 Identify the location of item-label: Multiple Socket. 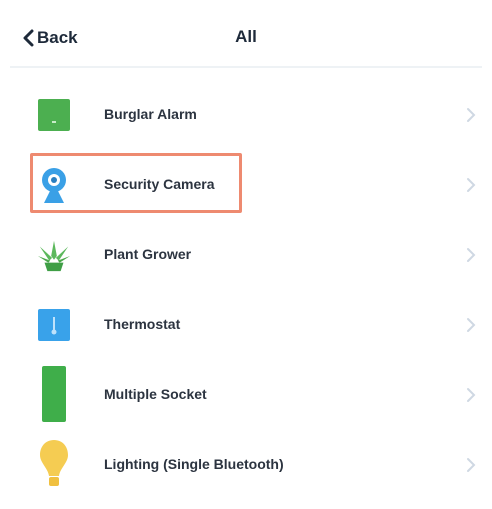
(155, 394).